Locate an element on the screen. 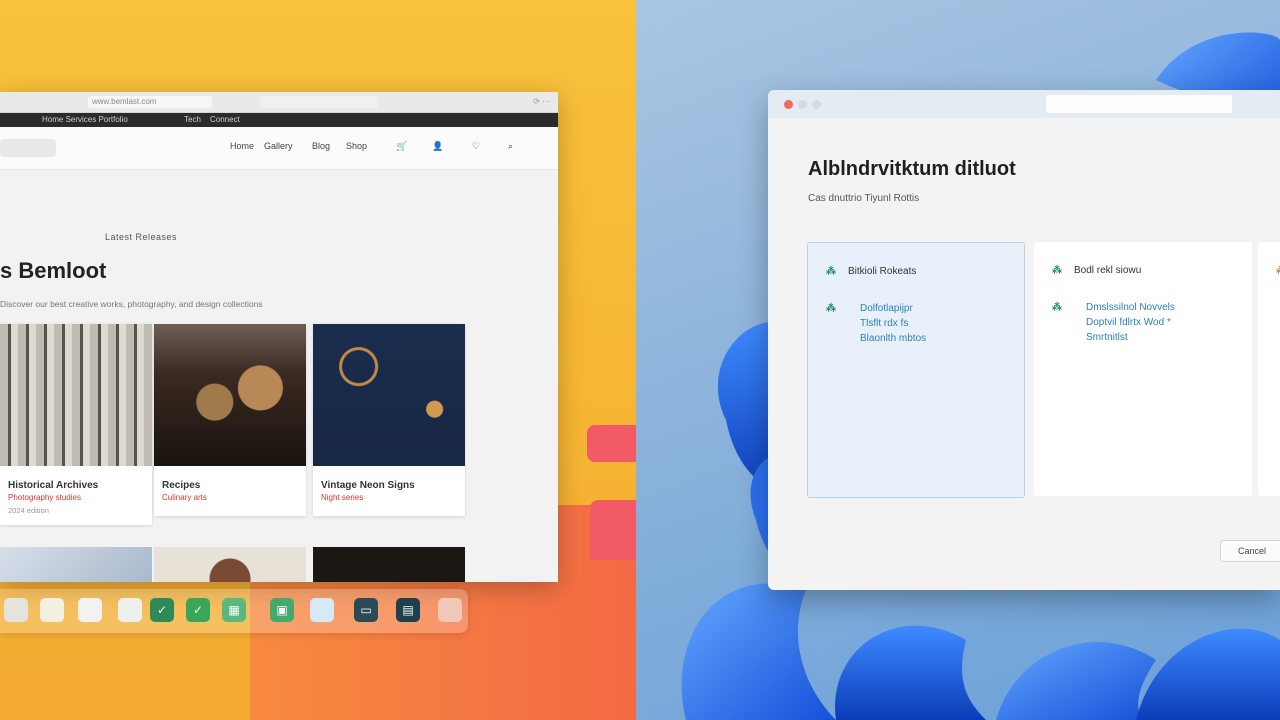 Image resolution: width=1280 pixels, height=720 pixels. spreadsheet-icon is located at coordinates (130, 610).